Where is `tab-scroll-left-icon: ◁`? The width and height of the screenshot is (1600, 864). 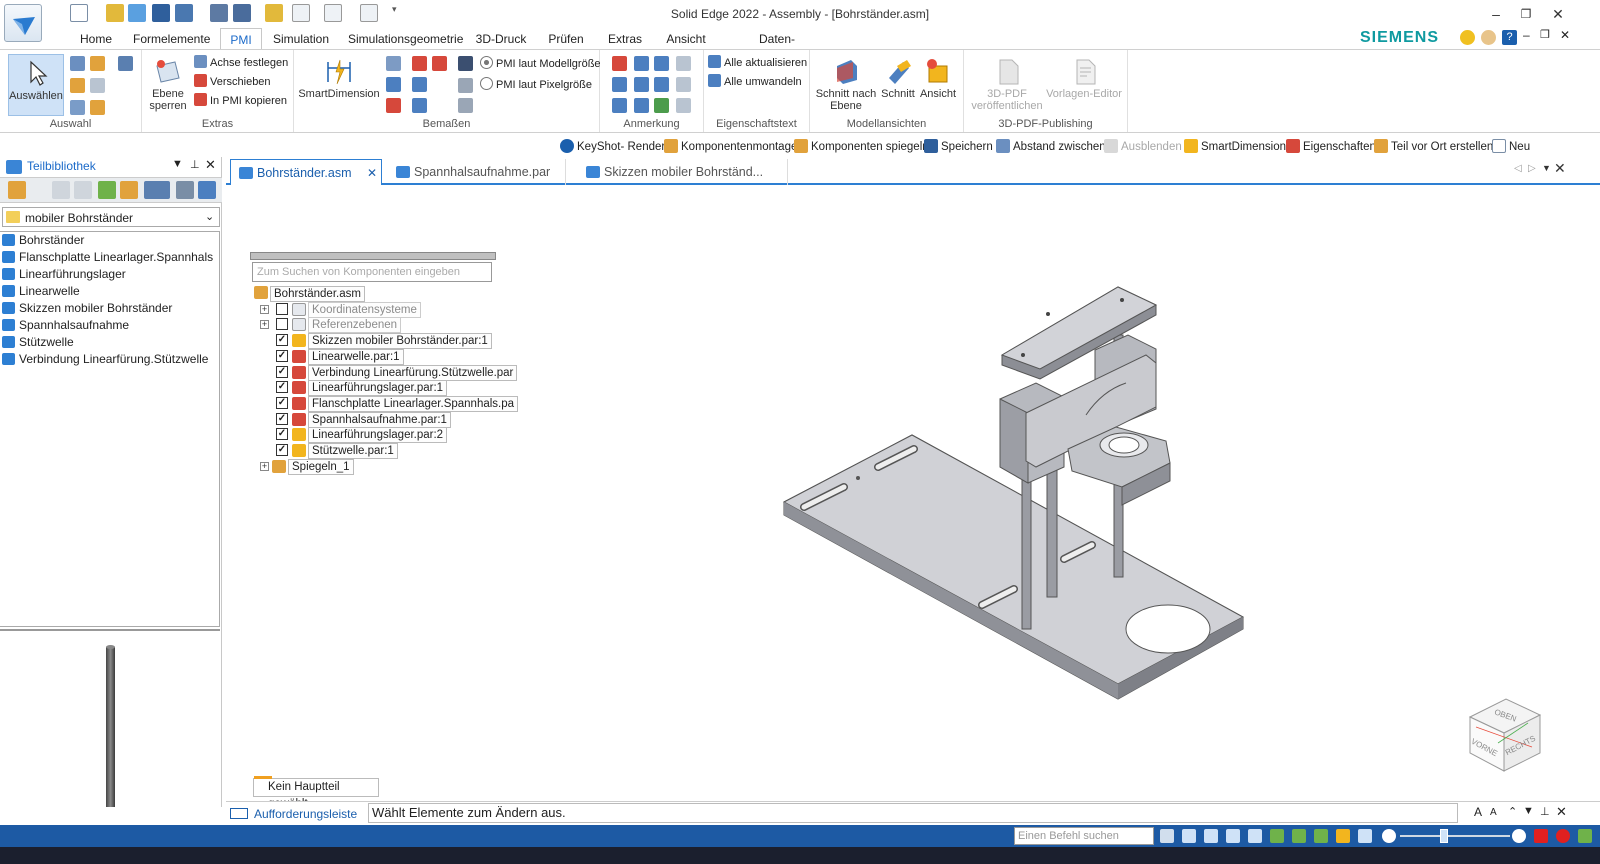 tab-scroll-left-icon: ◁ is located at coordinates (1518, 168).